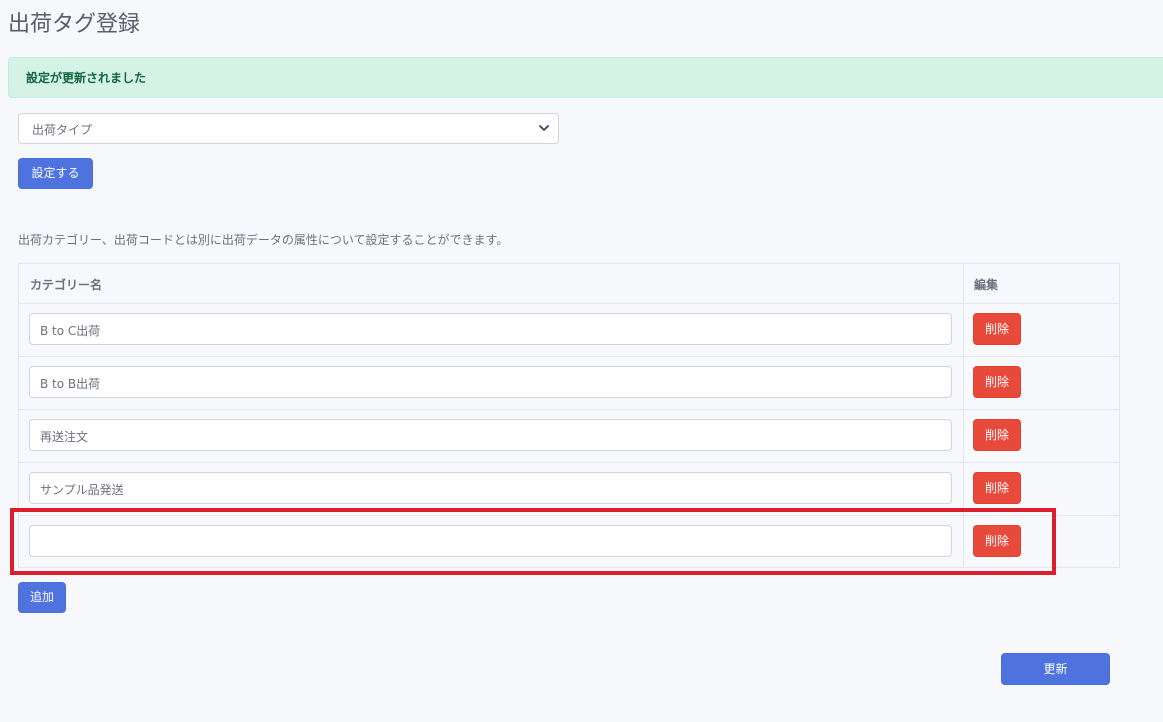 The image size is (1163, 722). Describe the element at coordinates (42, 597) in the screenshot. I see `add-button: 追加` at that location.